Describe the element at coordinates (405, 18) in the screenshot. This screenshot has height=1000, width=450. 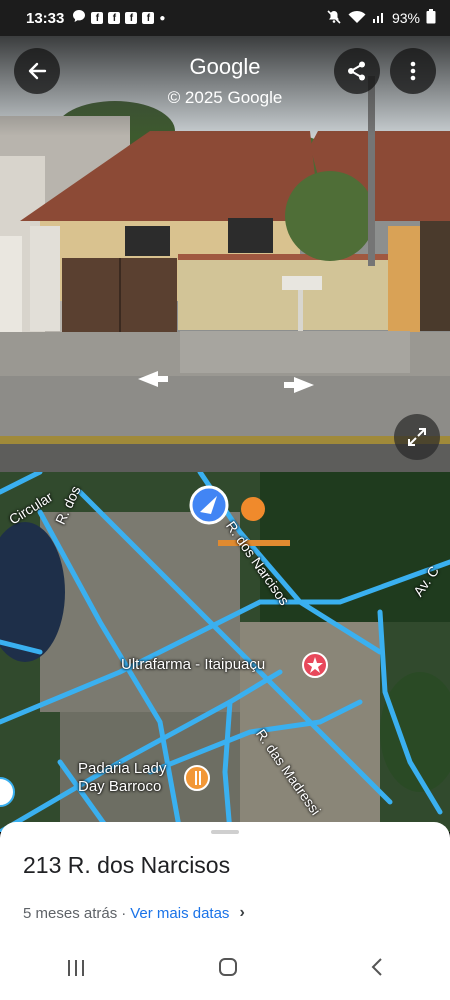
I see `battery-percent: 93%` at that location.